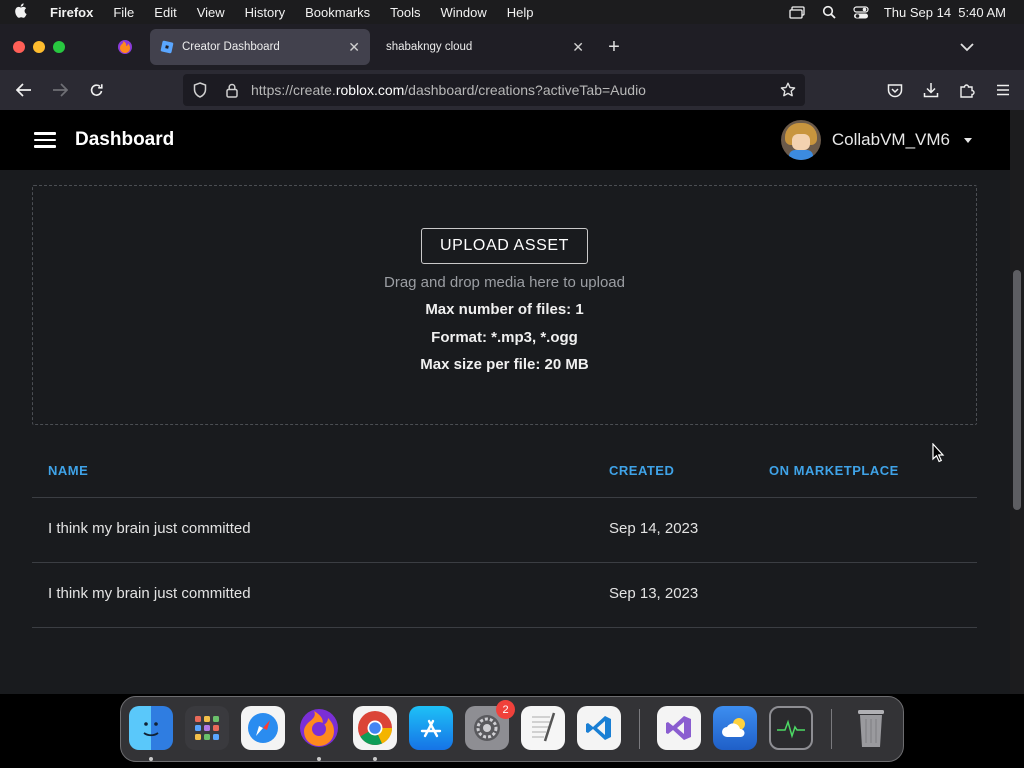  Describe the element at coordinates (520, 12) in the screenshot. I see `menu-help: Help` at that location.